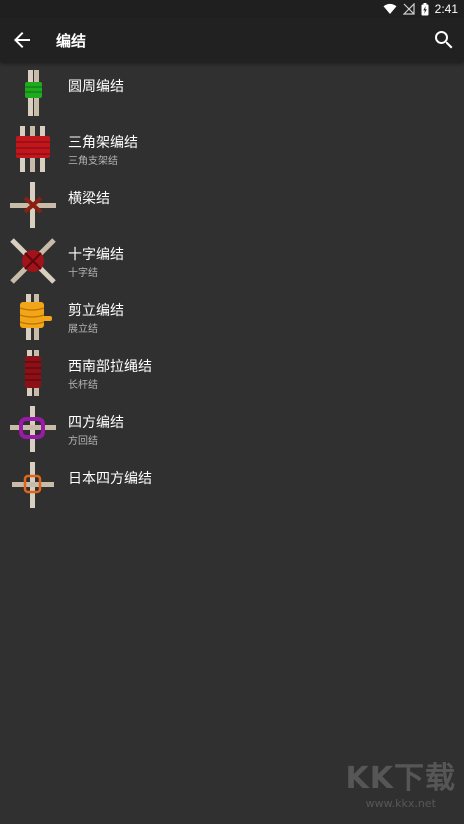  I want to click on item-subtitle: 三角支架结, so click(93, 161).